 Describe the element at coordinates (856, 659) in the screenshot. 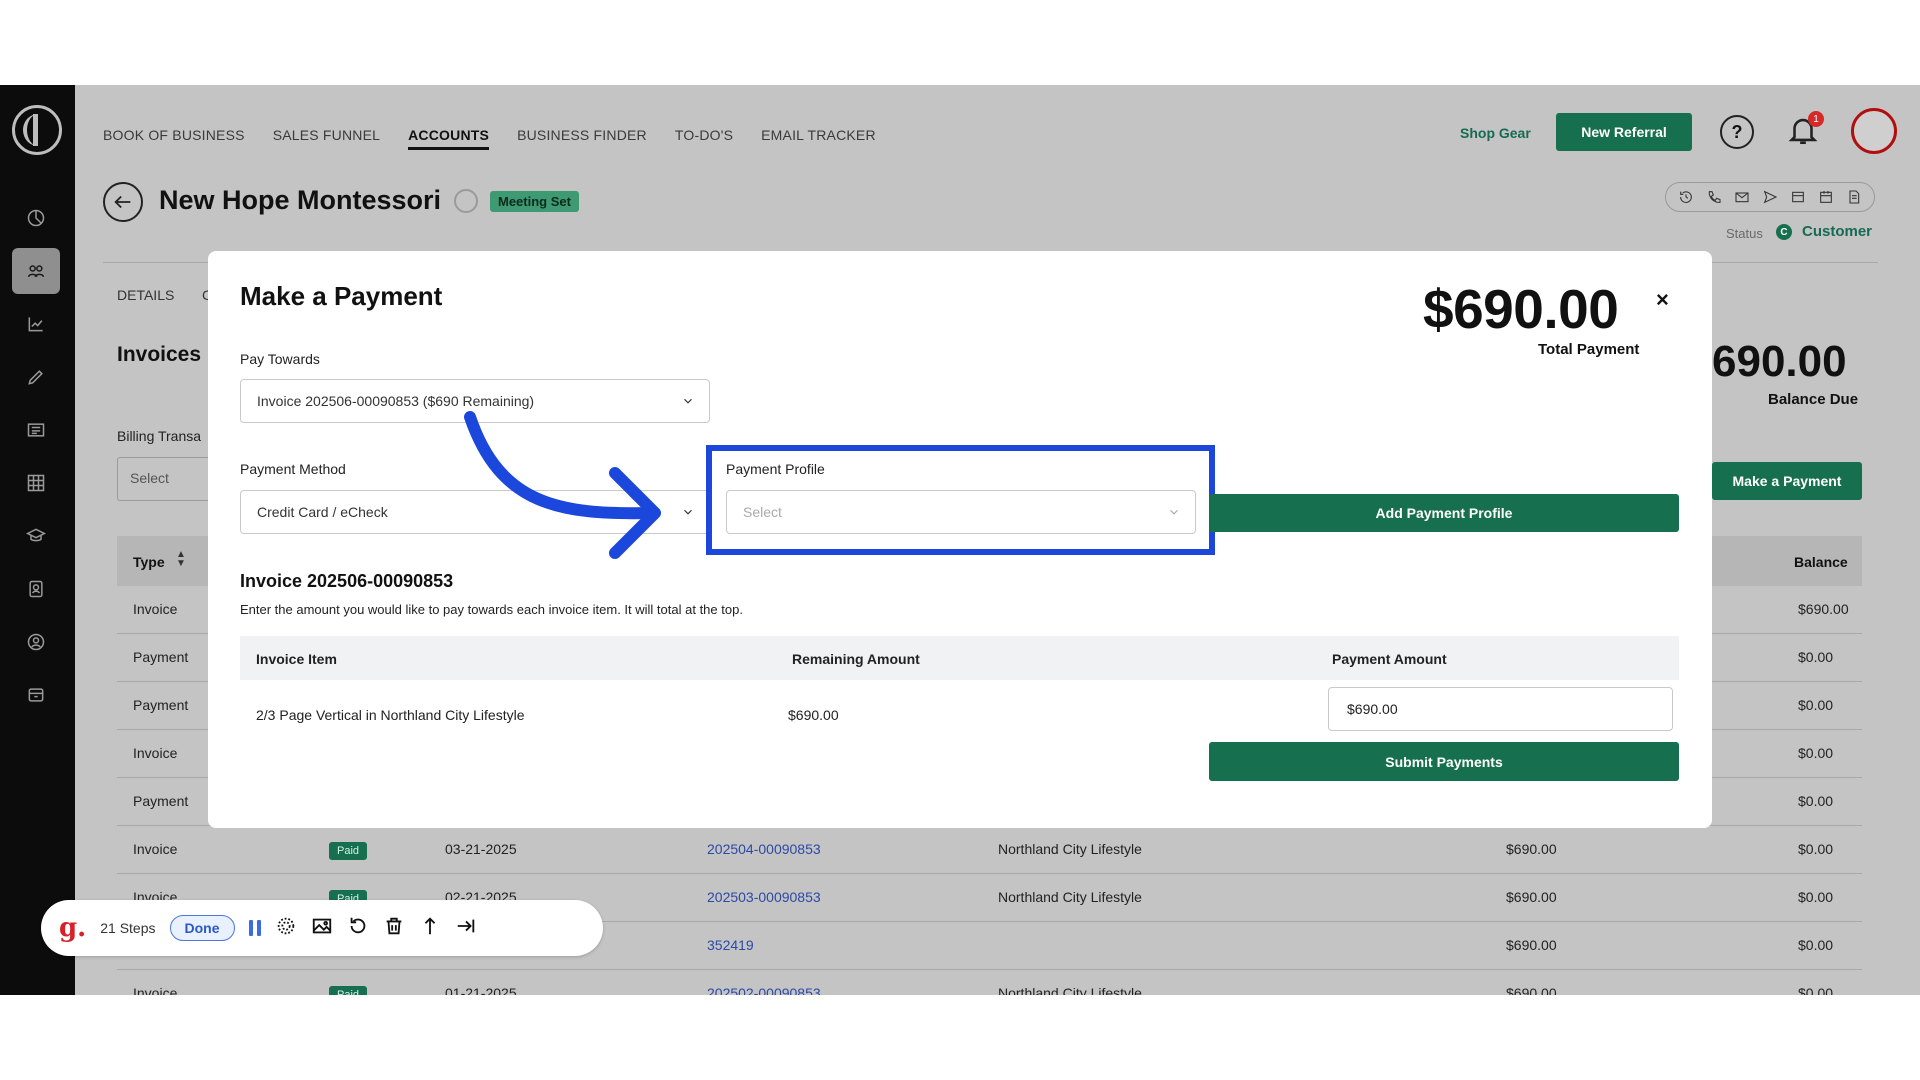

I see `col-remaining-amount: Remaining Amount` at that location.